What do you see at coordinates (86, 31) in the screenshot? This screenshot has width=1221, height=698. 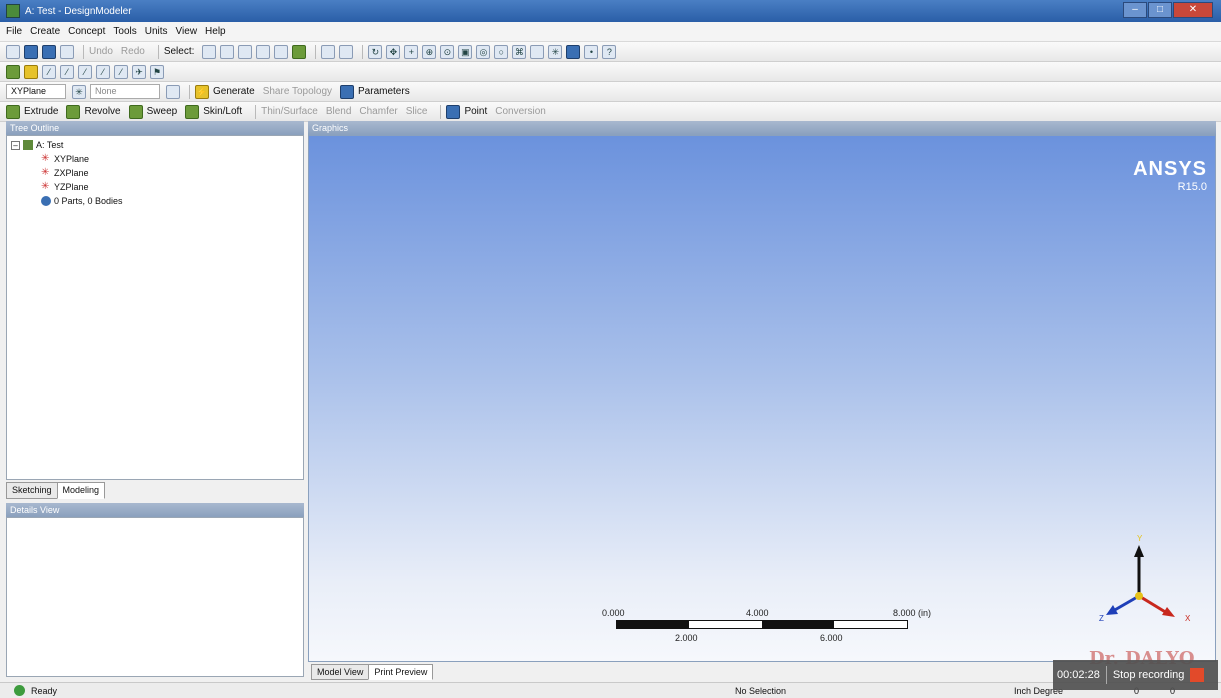 I see `menu-concept: Concept` at bounding box center [86, 31].